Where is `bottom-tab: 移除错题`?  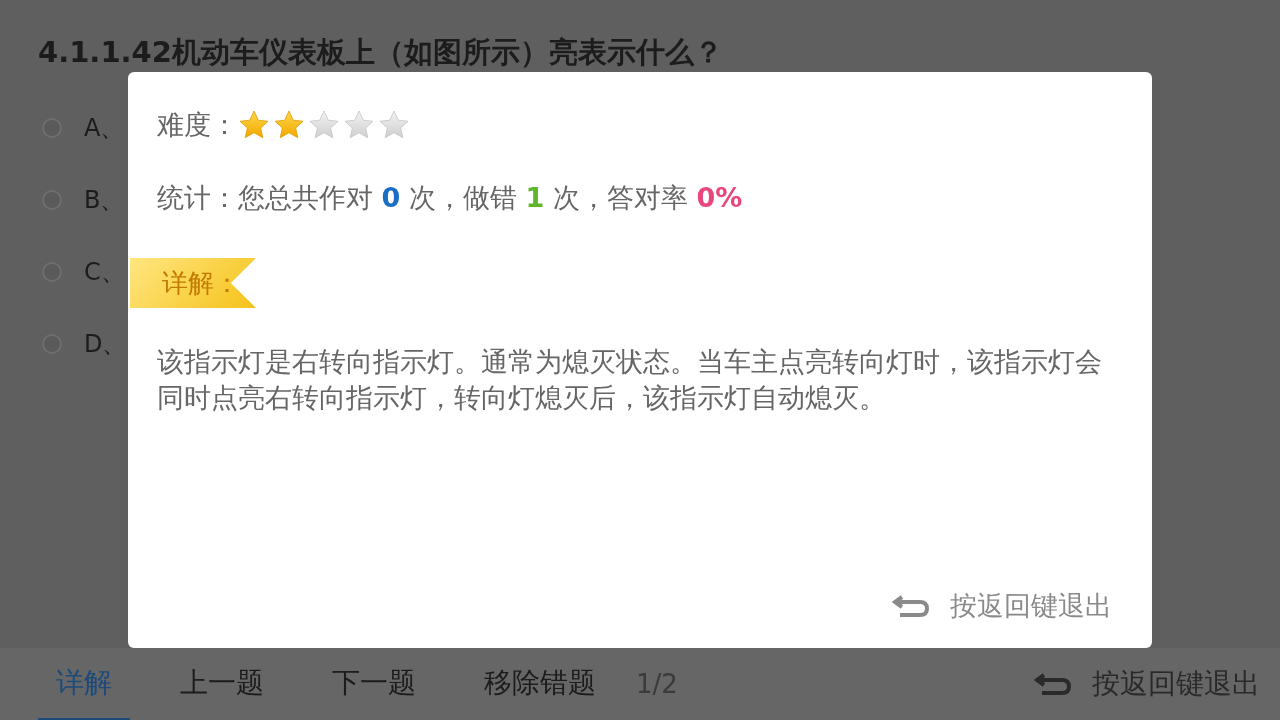
bottom-tab: 移除错题 is located at coordinates (540, 684).